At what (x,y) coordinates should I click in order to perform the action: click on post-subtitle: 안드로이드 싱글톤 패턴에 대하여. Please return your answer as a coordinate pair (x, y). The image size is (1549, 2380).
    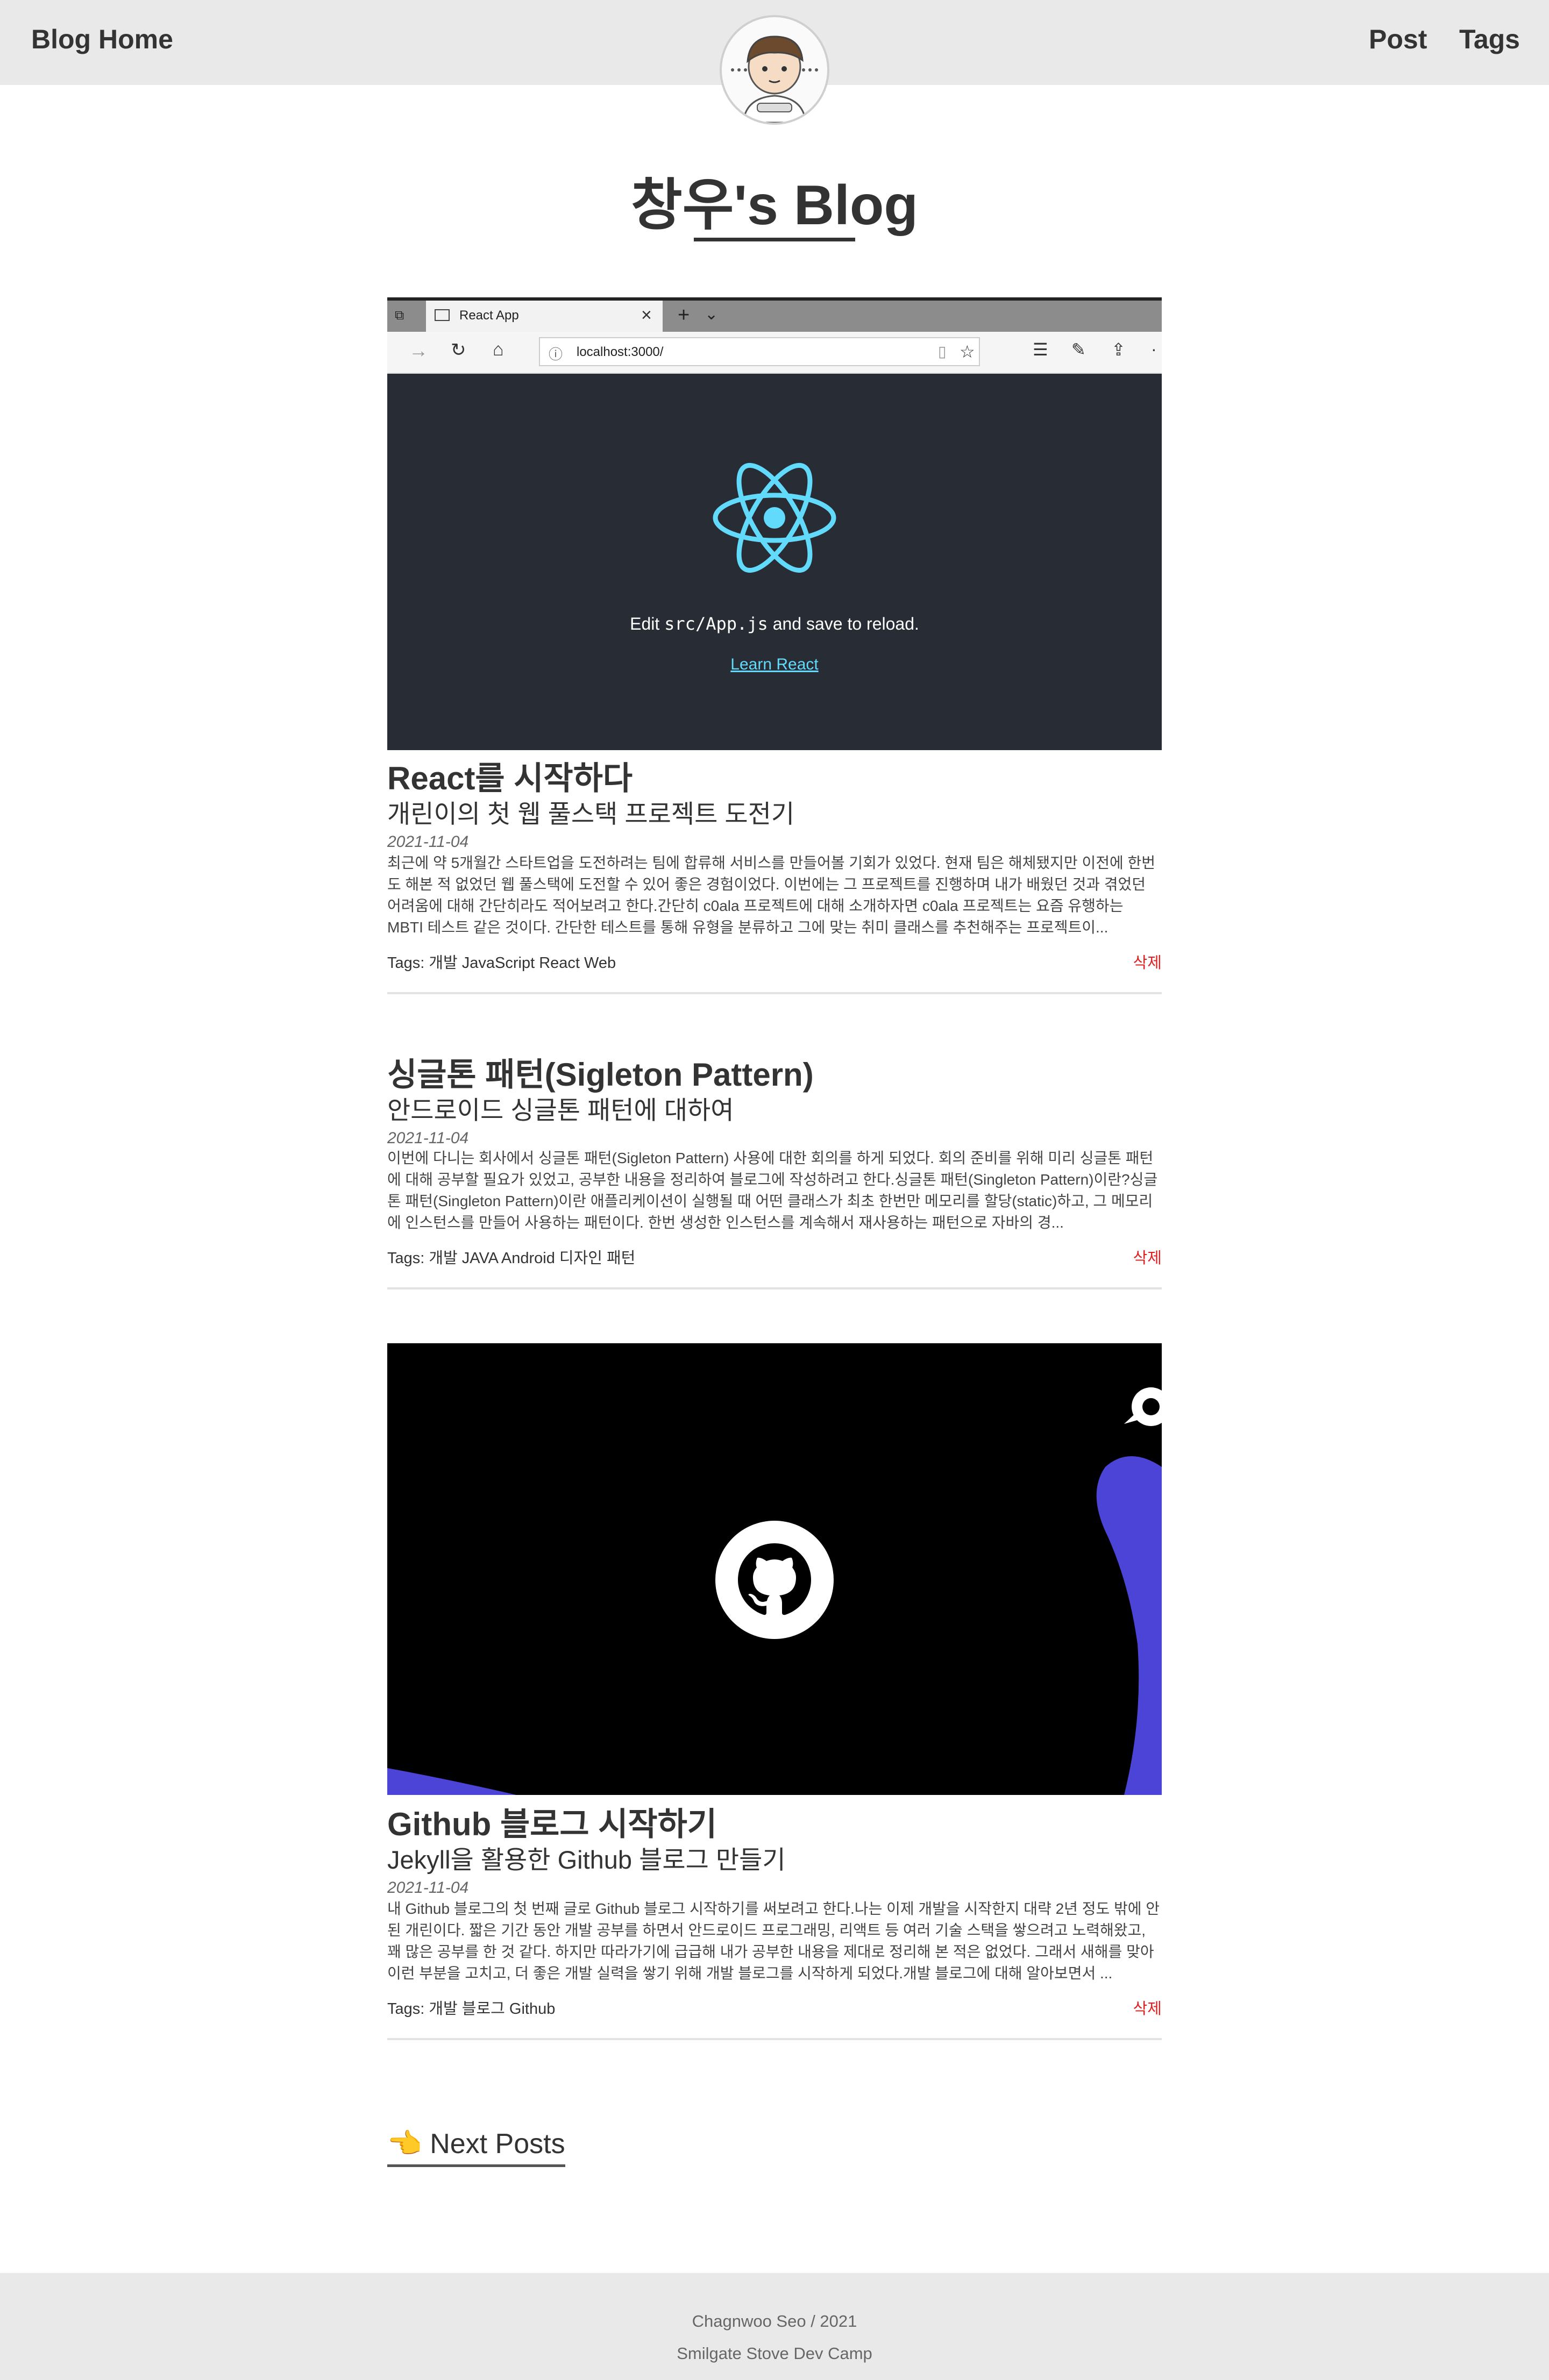
    Looking at the image, I should click on (560, 1110).